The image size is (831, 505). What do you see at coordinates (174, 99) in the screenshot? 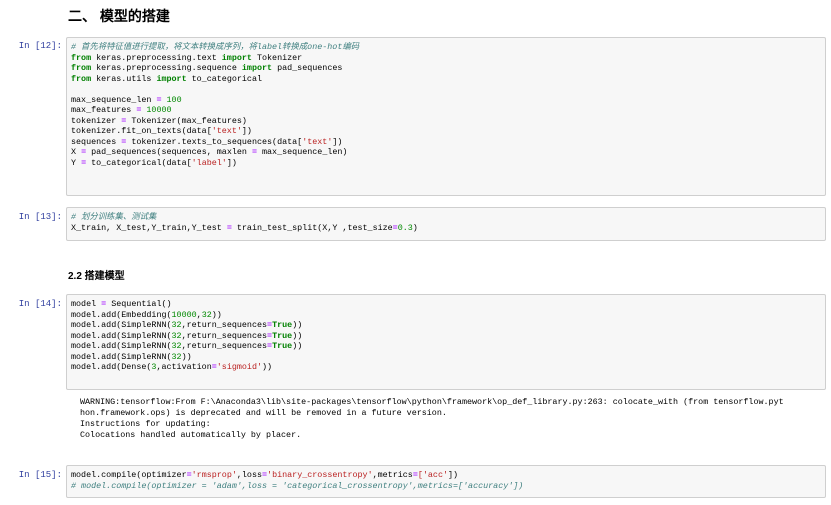
I see `code-token: 100` at bounding box center [174, 99].